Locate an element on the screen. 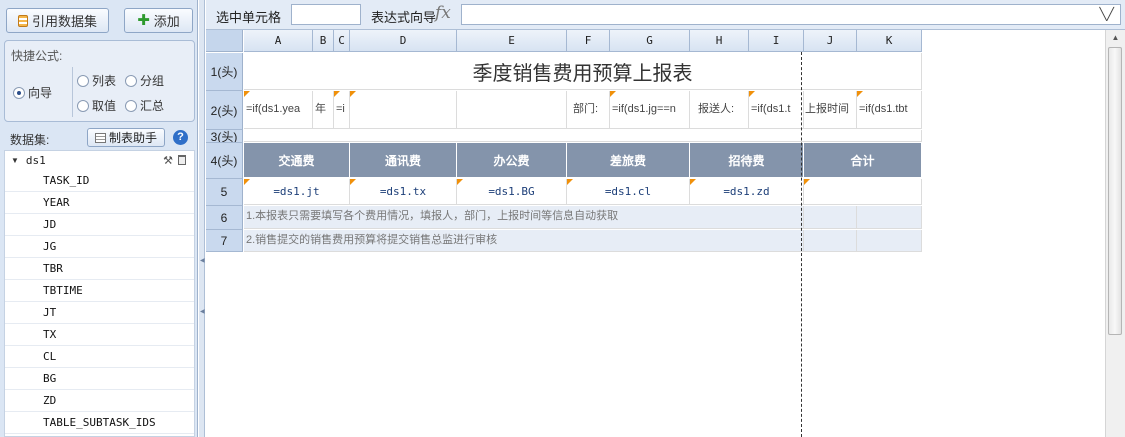  scrollbar-thumb is located at coordinates (1115, 191).